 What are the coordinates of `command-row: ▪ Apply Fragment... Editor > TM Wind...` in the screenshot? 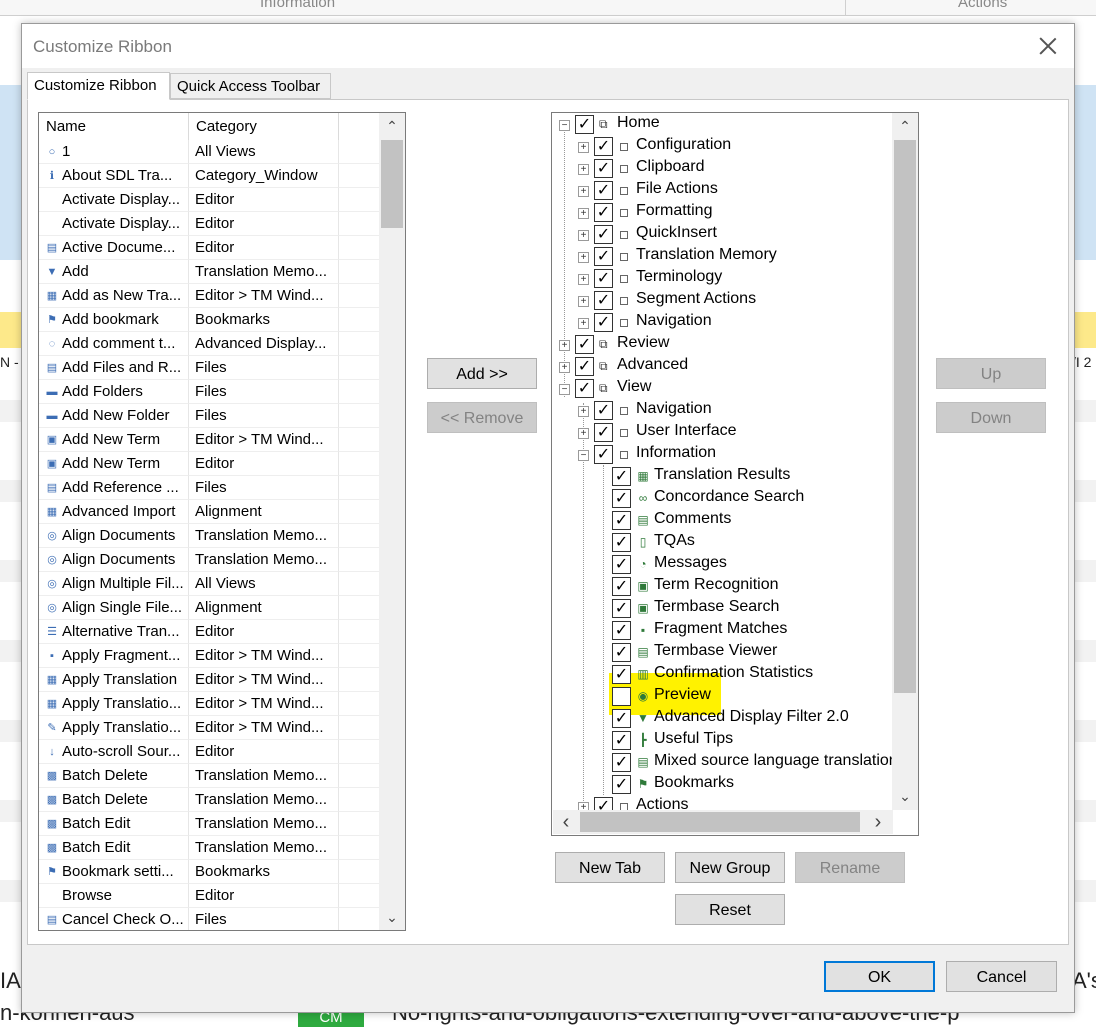 It's located at (209, 656).